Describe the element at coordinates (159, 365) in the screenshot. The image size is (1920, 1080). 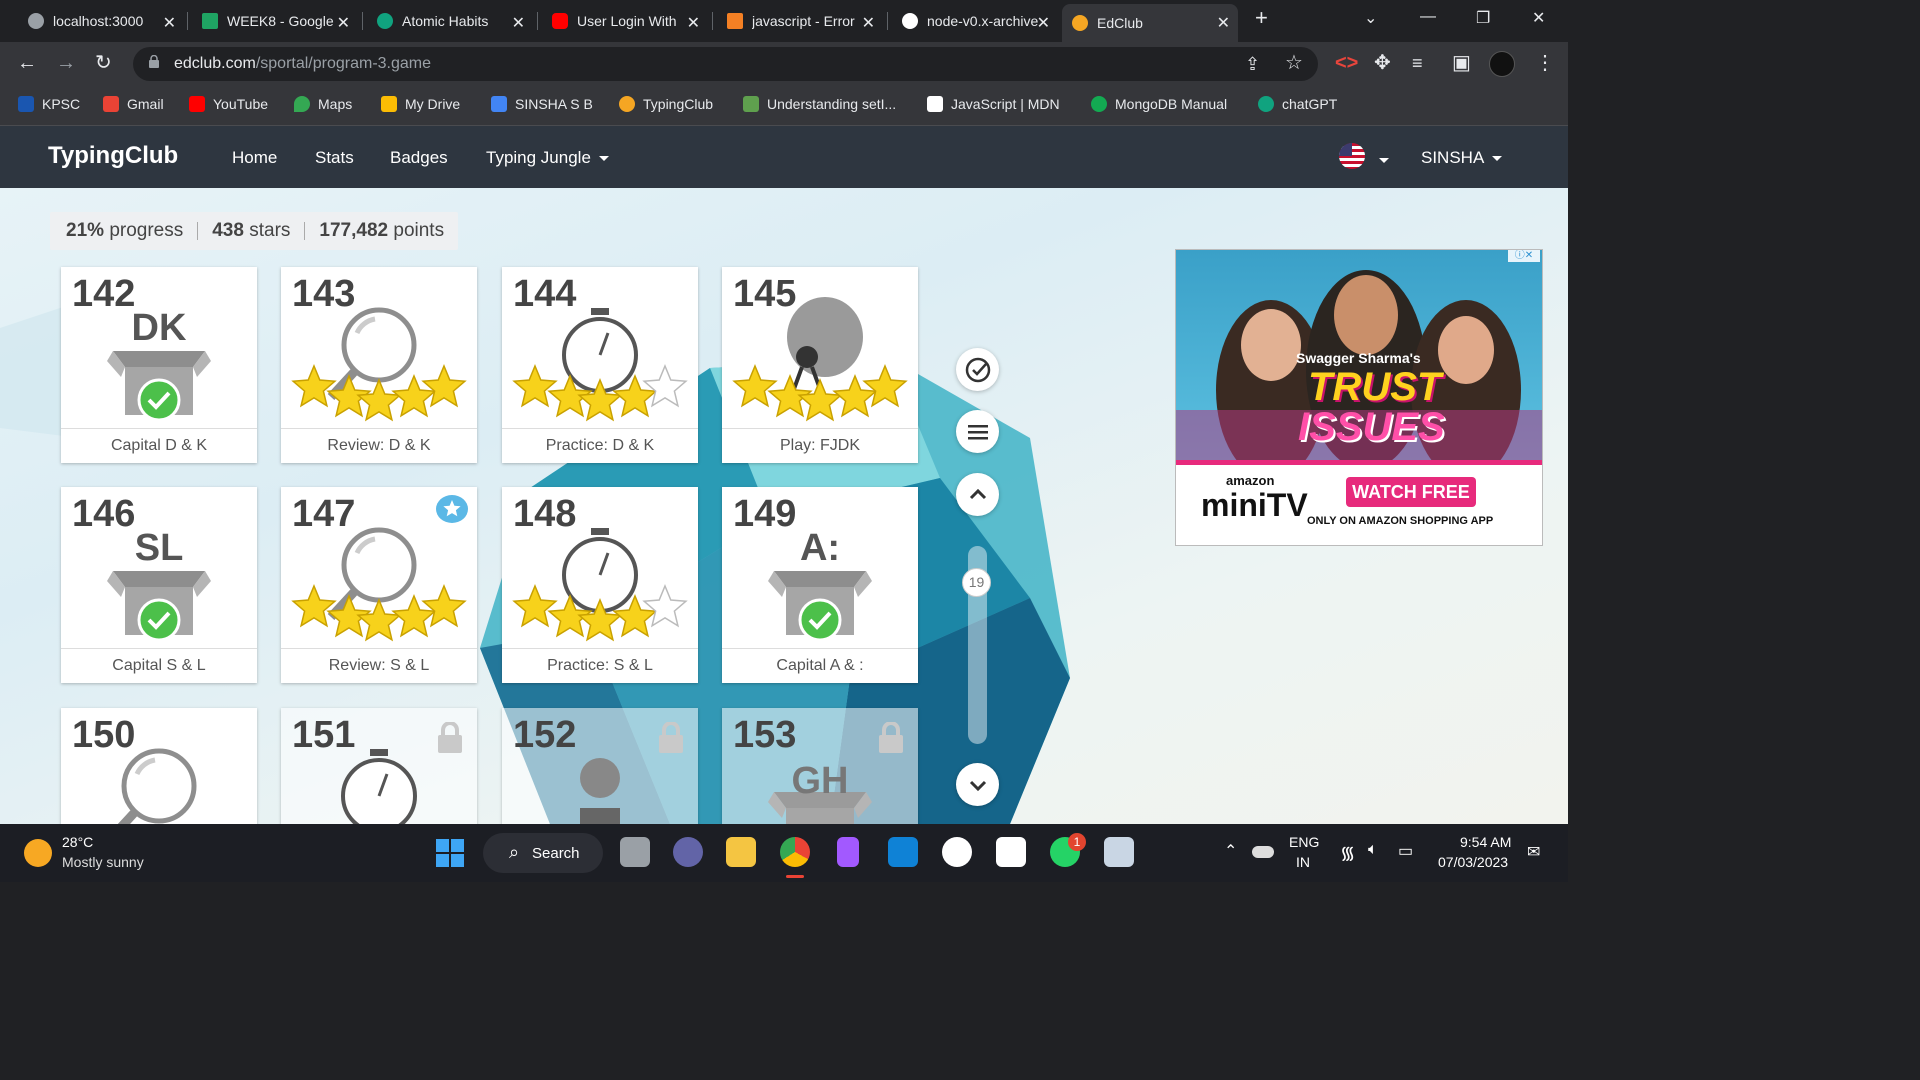
I see `lesson-card-142: 142 DK Capital D & K` at that location.